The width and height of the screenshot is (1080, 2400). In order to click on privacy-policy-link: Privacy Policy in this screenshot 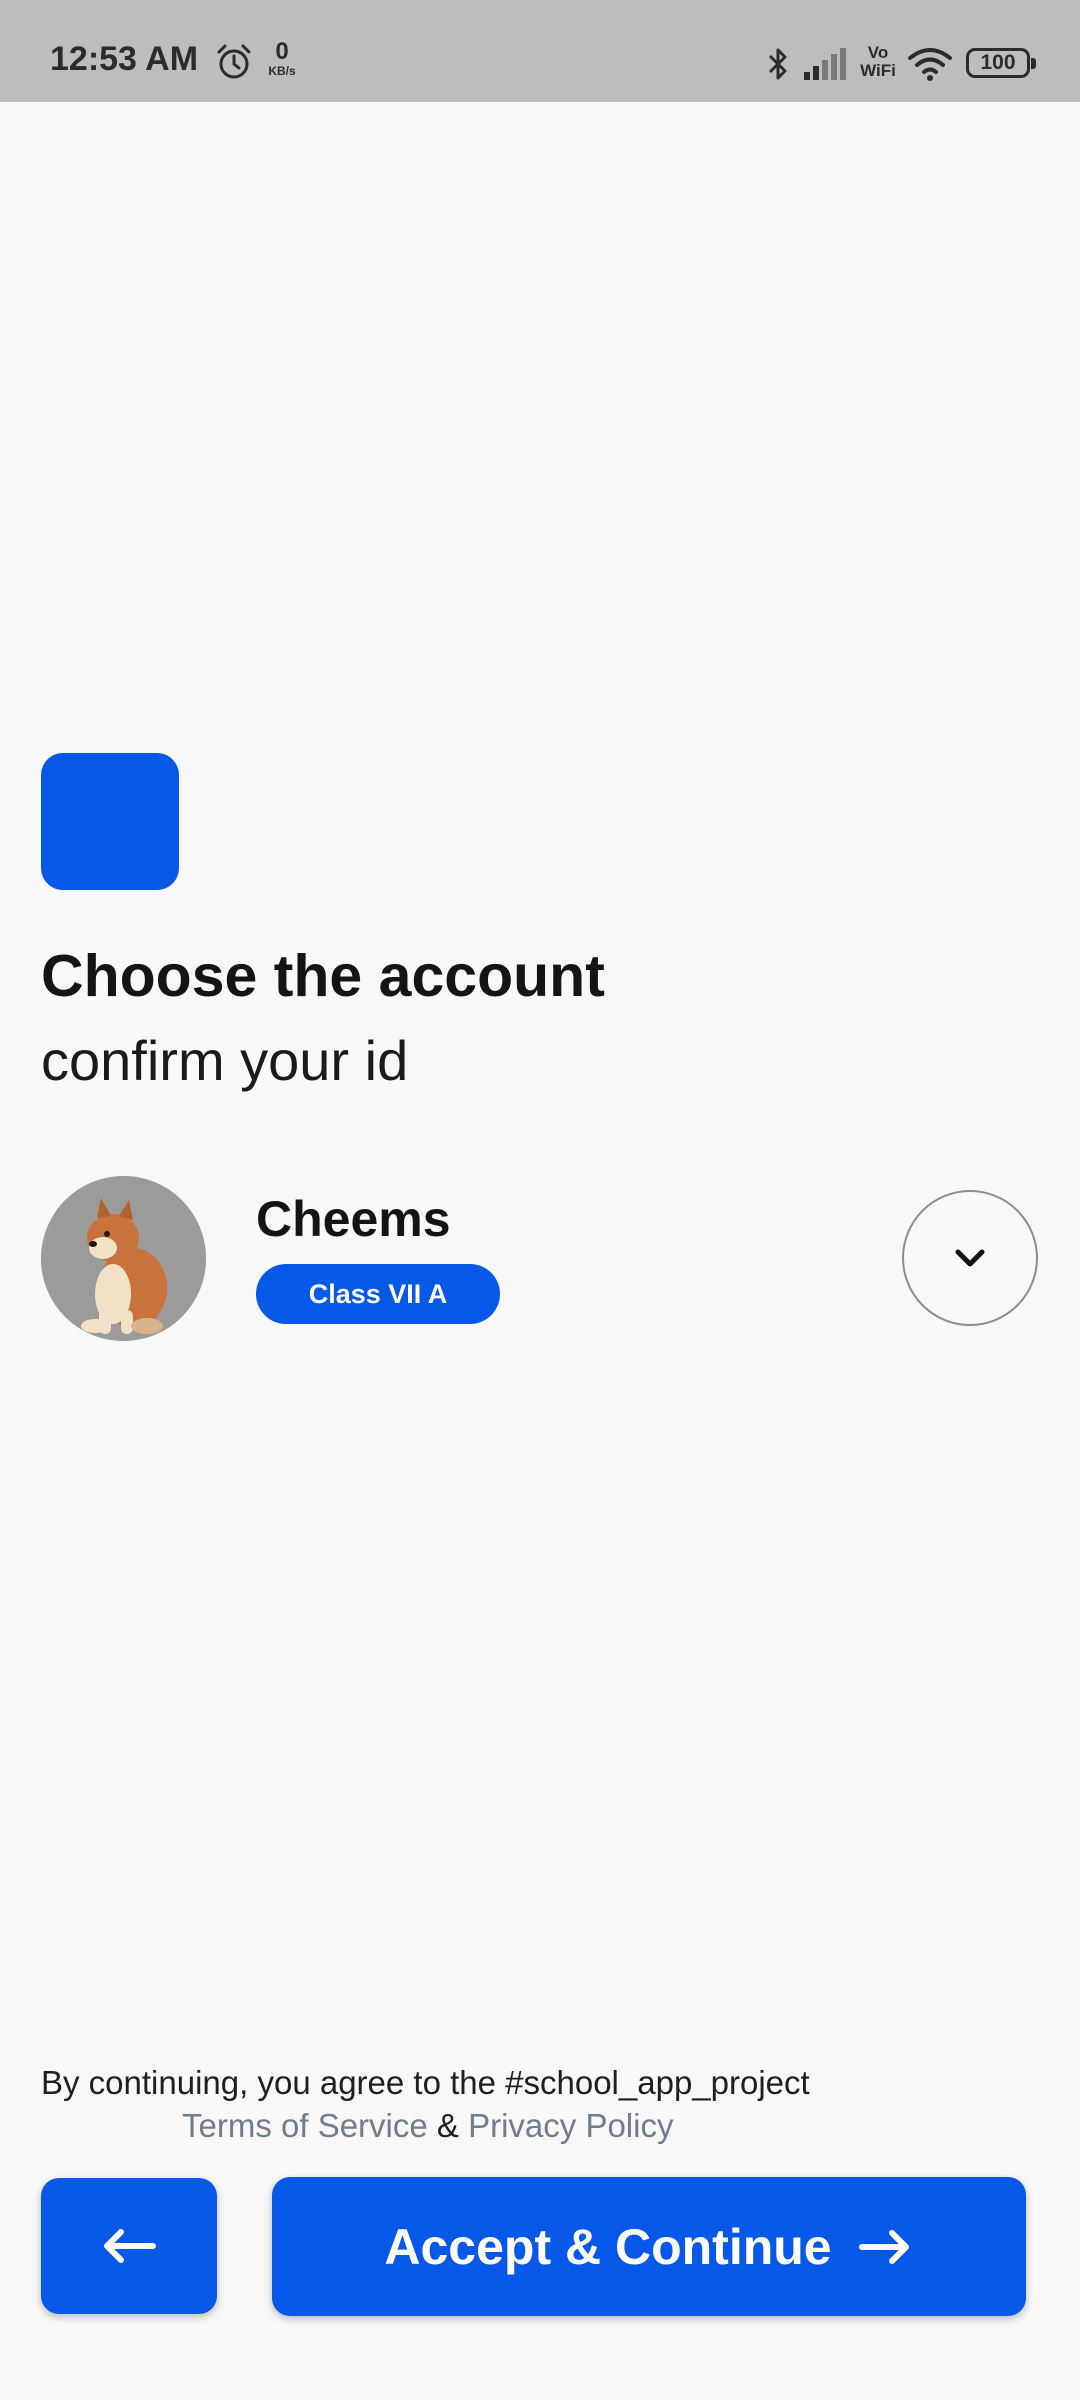, I will do `click(570, 2125)`.